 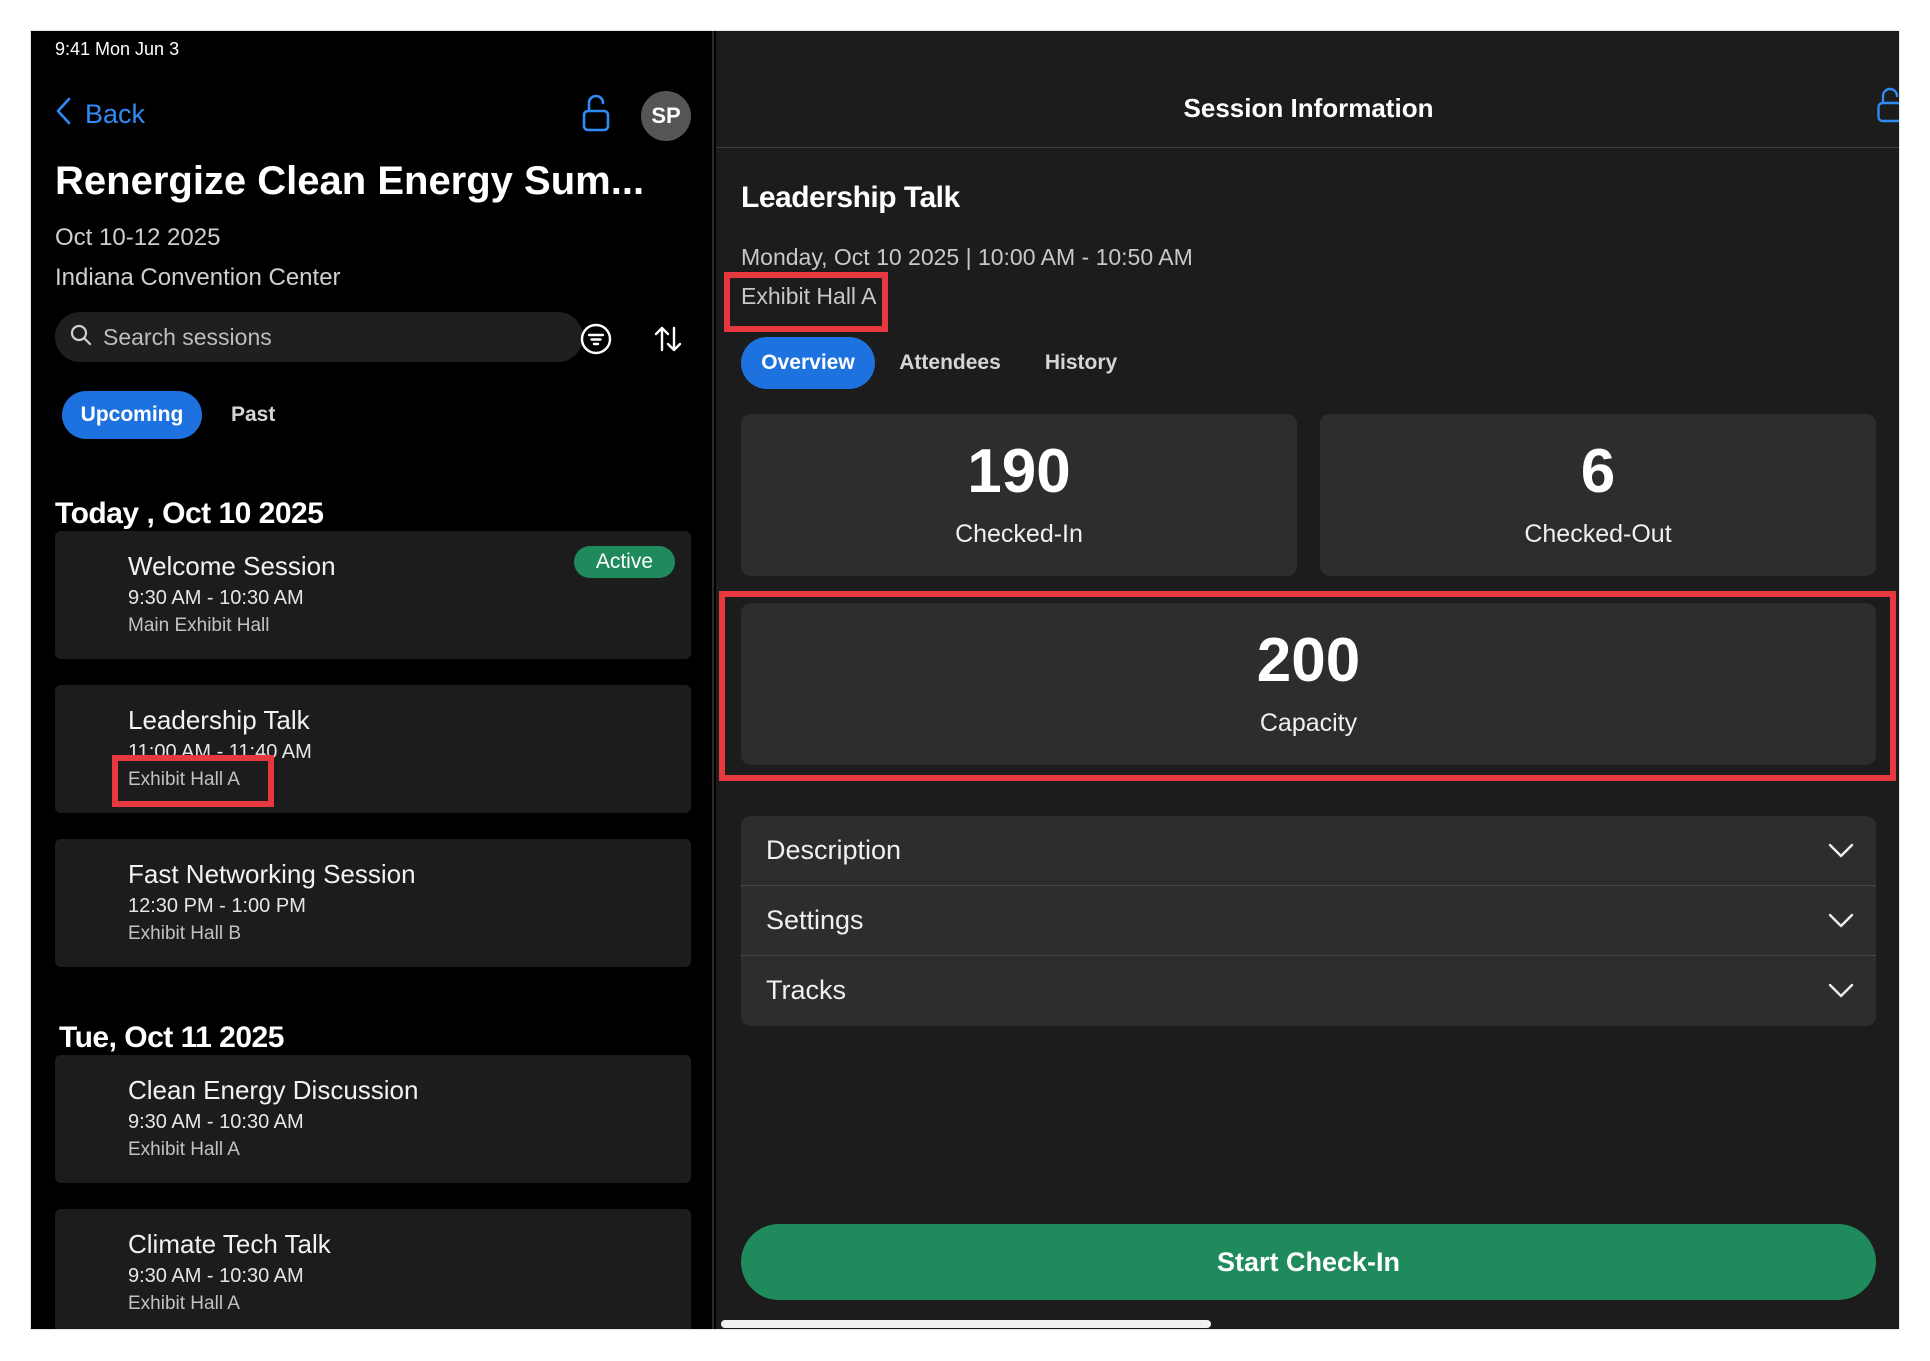 What do you see at coordinates (834, 850) in the screenshot?
I see `section-label: Description` at bounding box center [834, 850].